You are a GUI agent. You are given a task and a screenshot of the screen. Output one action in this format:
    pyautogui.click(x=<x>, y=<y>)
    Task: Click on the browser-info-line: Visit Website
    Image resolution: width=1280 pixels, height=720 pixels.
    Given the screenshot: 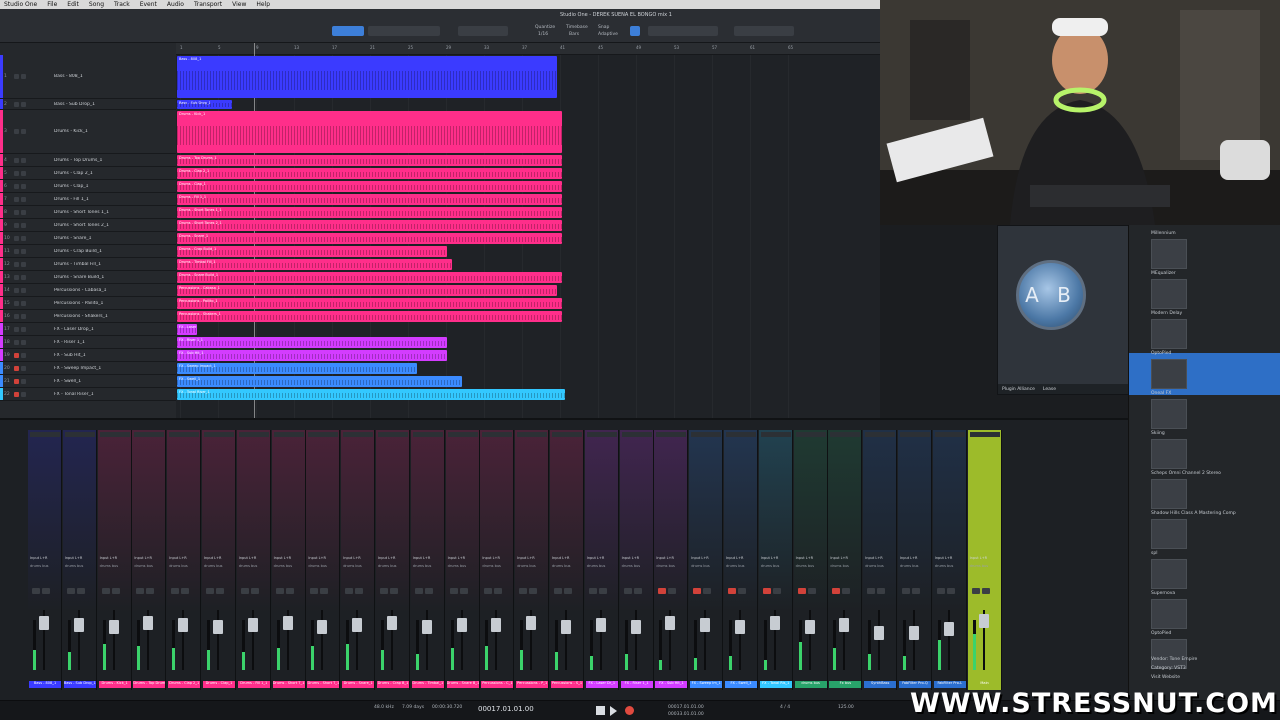 What is the action you would take?
    pyautogui.click(x=1165, y=677)
    